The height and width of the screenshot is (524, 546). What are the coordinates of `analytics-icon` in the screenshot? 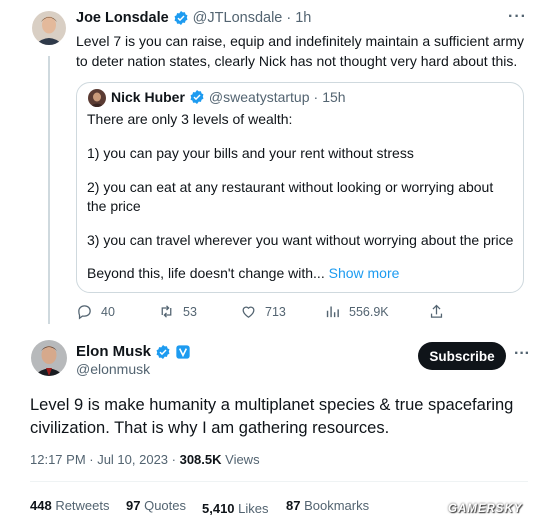 It's located at (332, 312).